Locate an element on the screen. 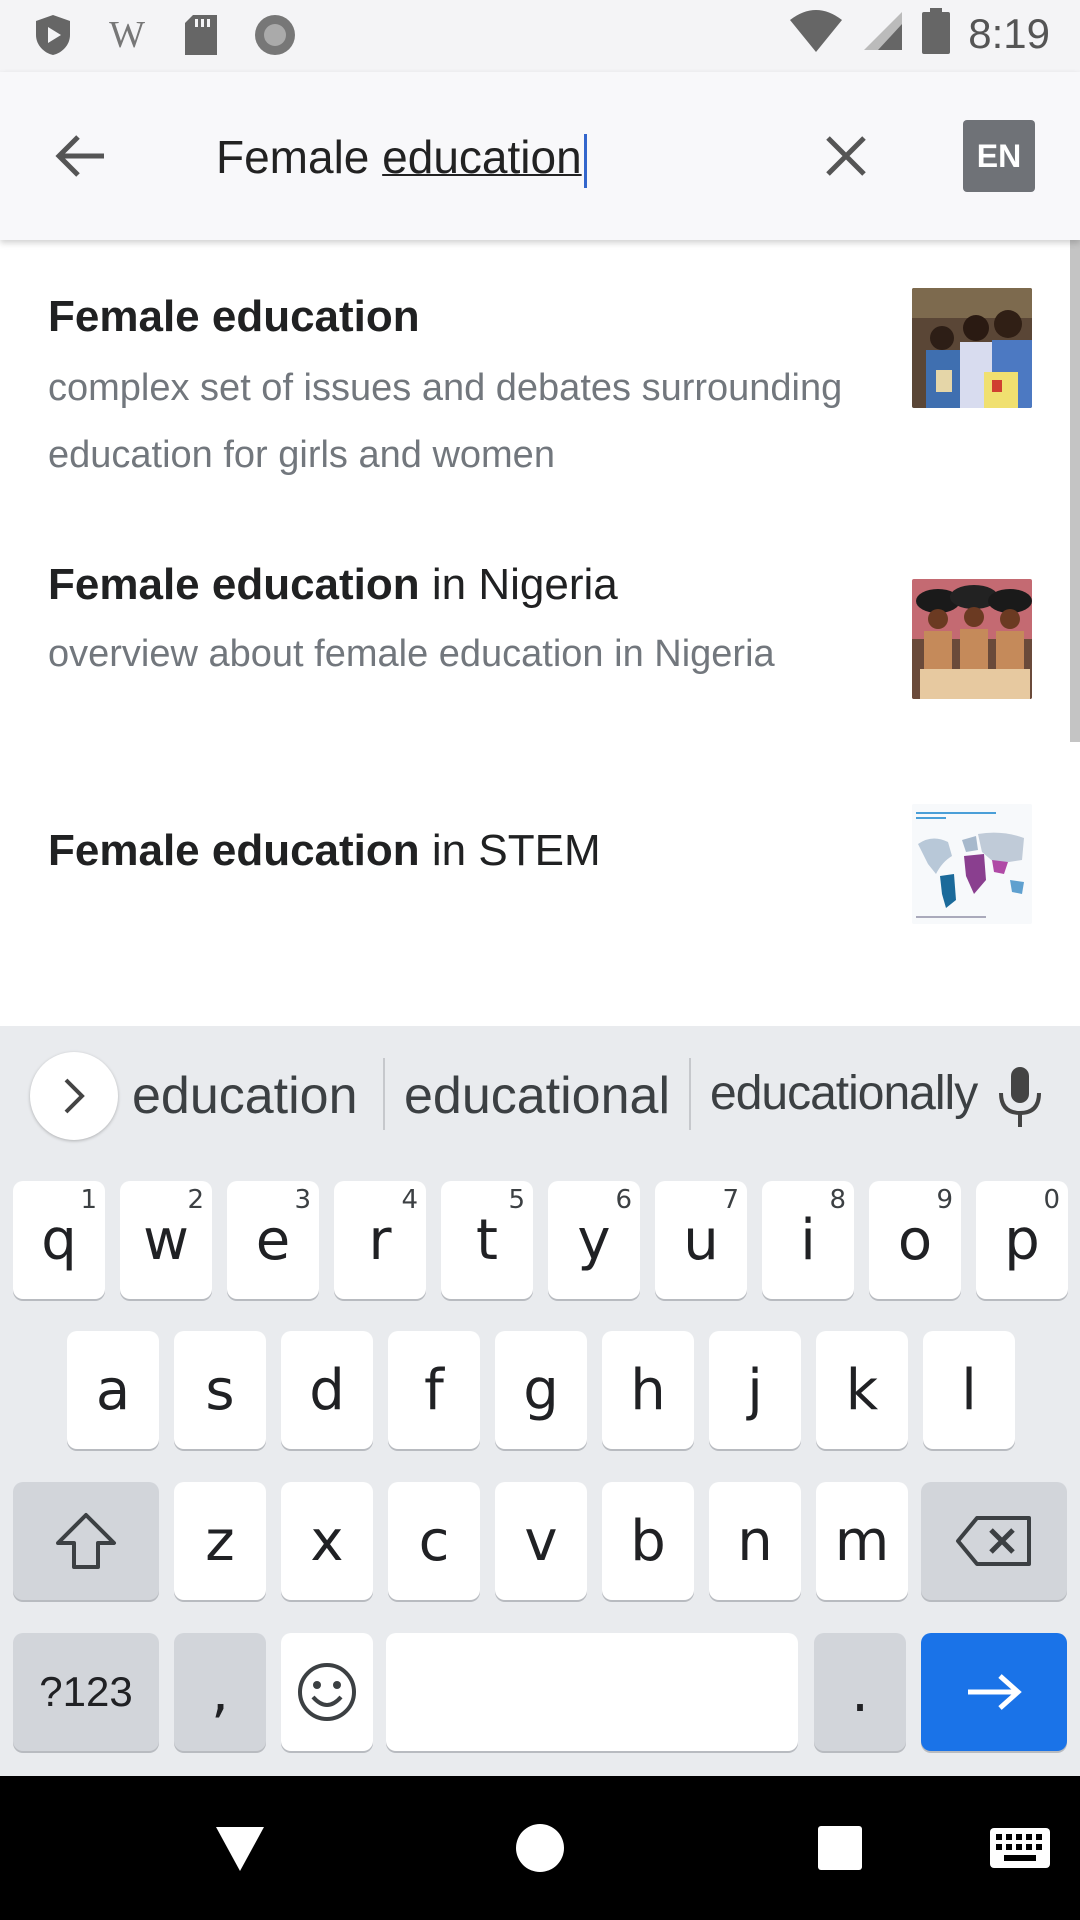 The width and height of the screenshot is (1080, 1920). emoji-key is located at coordinates (327, 1692).